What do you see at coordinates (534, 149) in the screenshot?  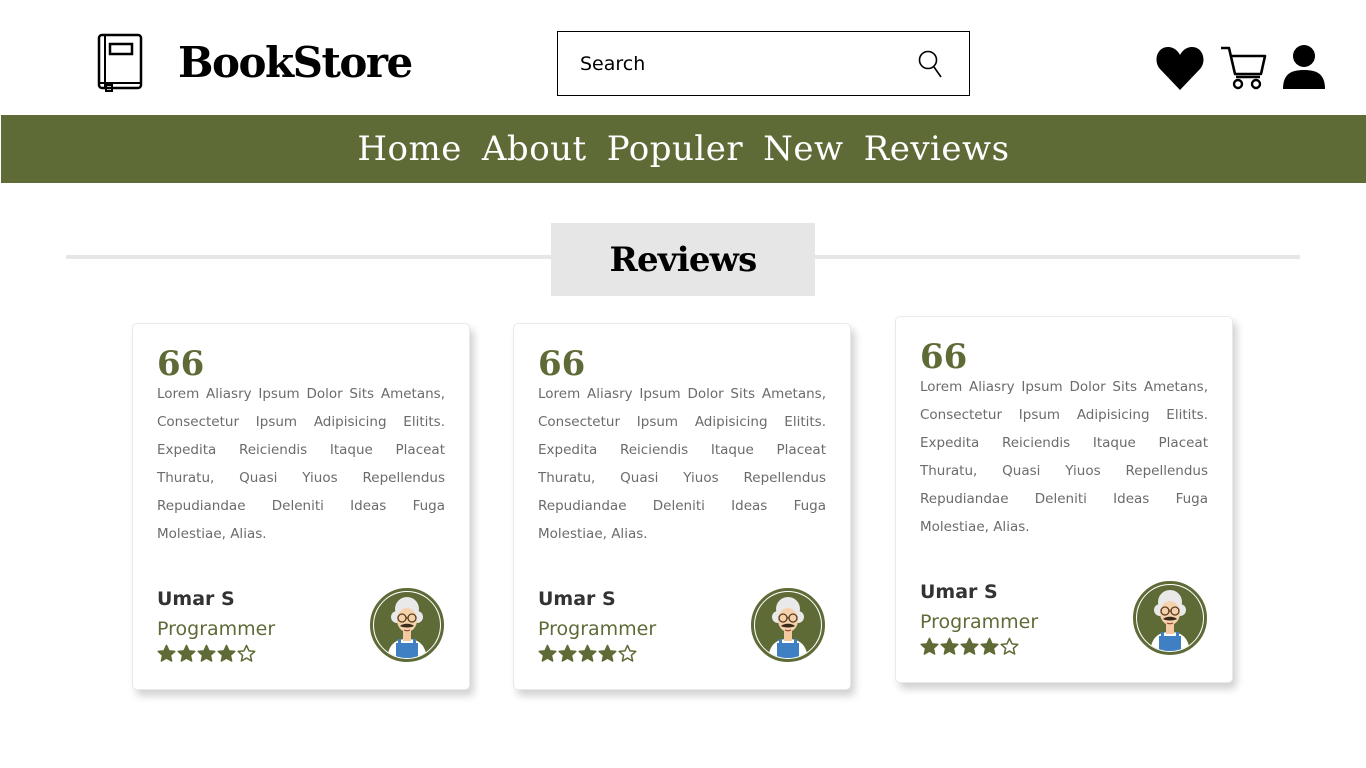 I see `nav-about: About` at bounding box center [534, 149].